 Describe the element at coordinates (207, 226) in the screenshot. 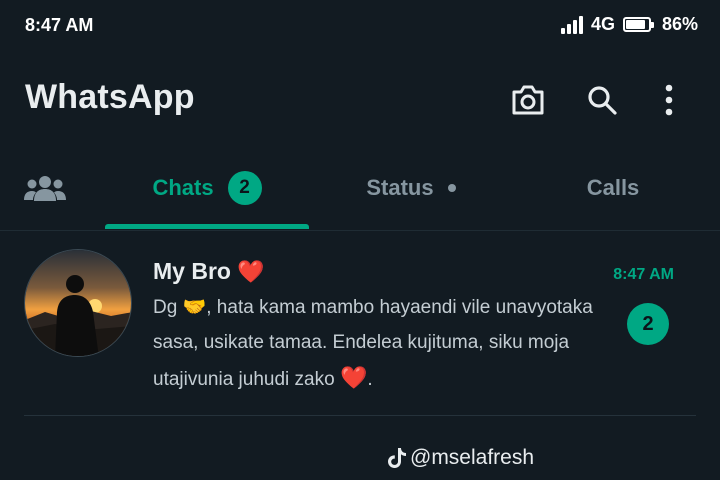

I see `tab-selected-indicator` at that location.